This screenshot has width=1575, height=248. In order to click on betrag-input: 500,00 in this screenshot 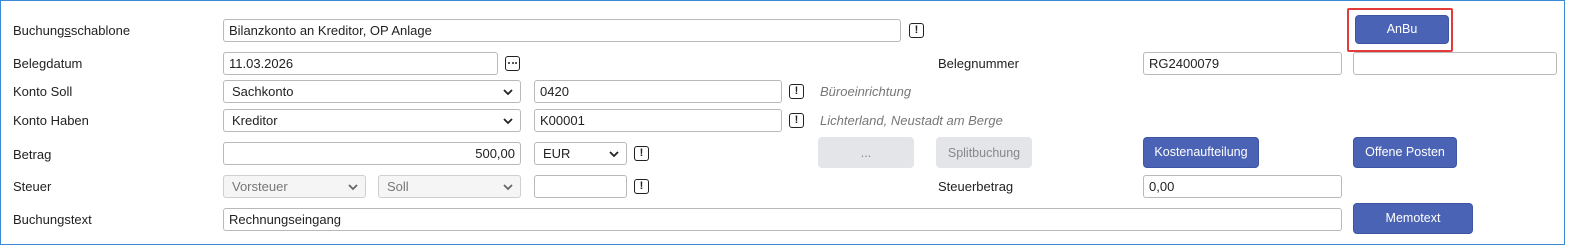, I will do `click(372, 153)`.